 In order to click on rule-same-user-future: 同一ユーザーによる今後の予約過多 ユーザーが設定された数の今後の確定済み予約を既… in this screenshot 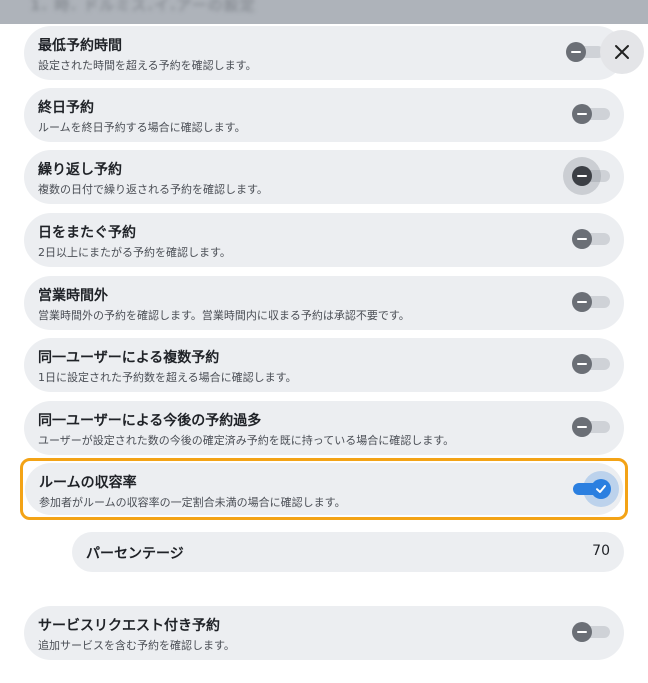, I will do `click(324, 428)`.